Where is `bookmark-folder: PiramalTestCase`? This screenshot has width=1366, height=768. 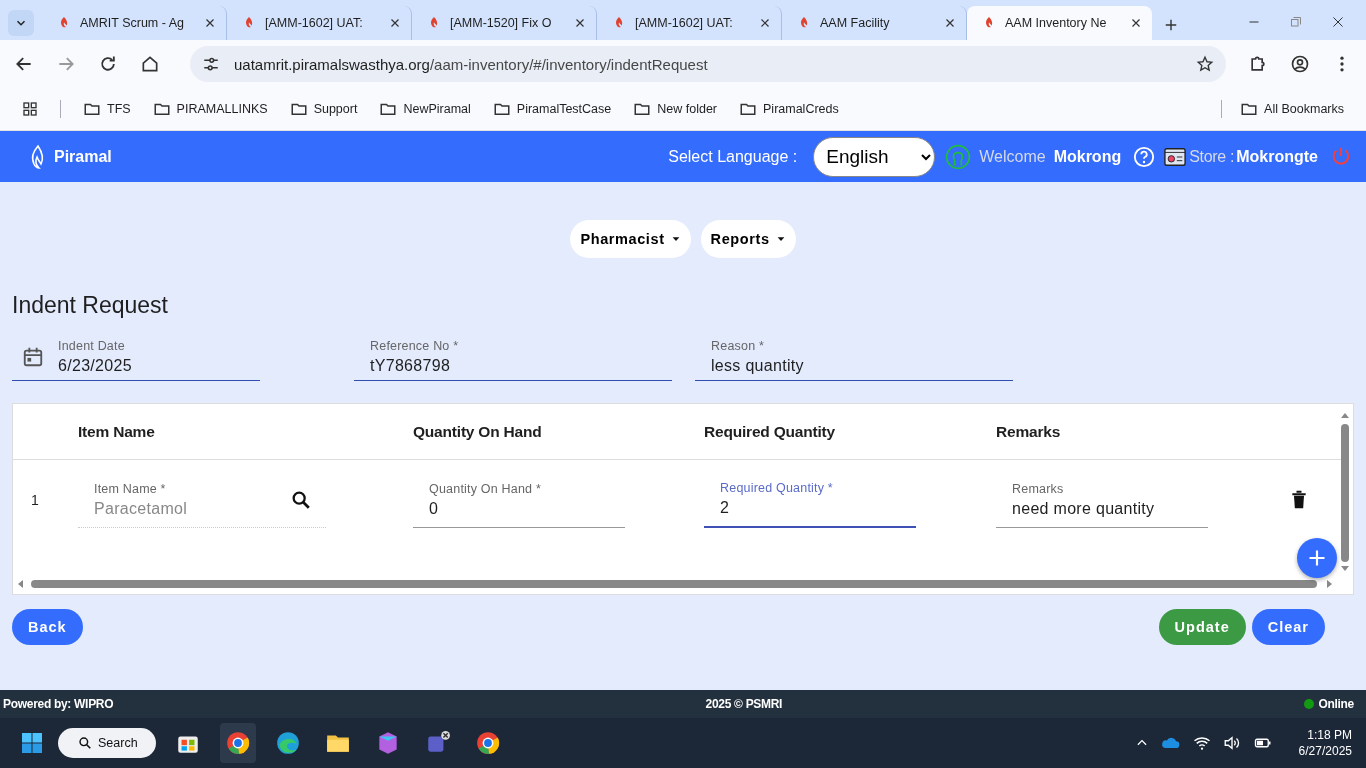 bookmark-folder: PiramalTestCase is located at coordinates (552, 109).